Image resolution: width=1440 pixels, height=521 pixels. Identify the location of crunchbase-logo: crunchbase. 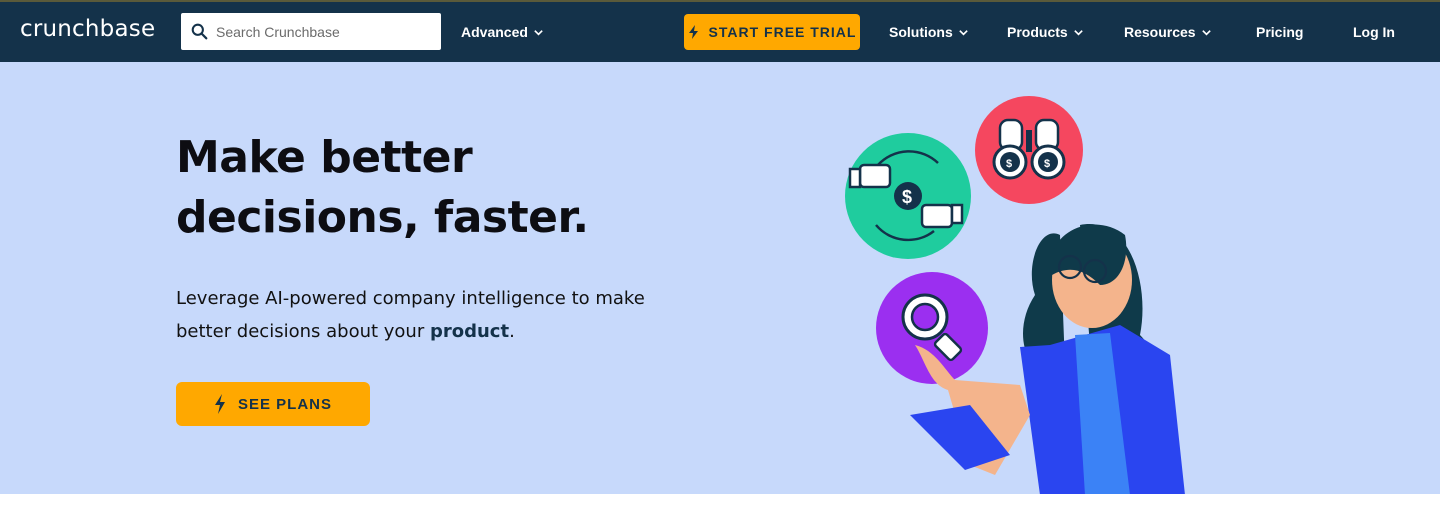
(87, 29).